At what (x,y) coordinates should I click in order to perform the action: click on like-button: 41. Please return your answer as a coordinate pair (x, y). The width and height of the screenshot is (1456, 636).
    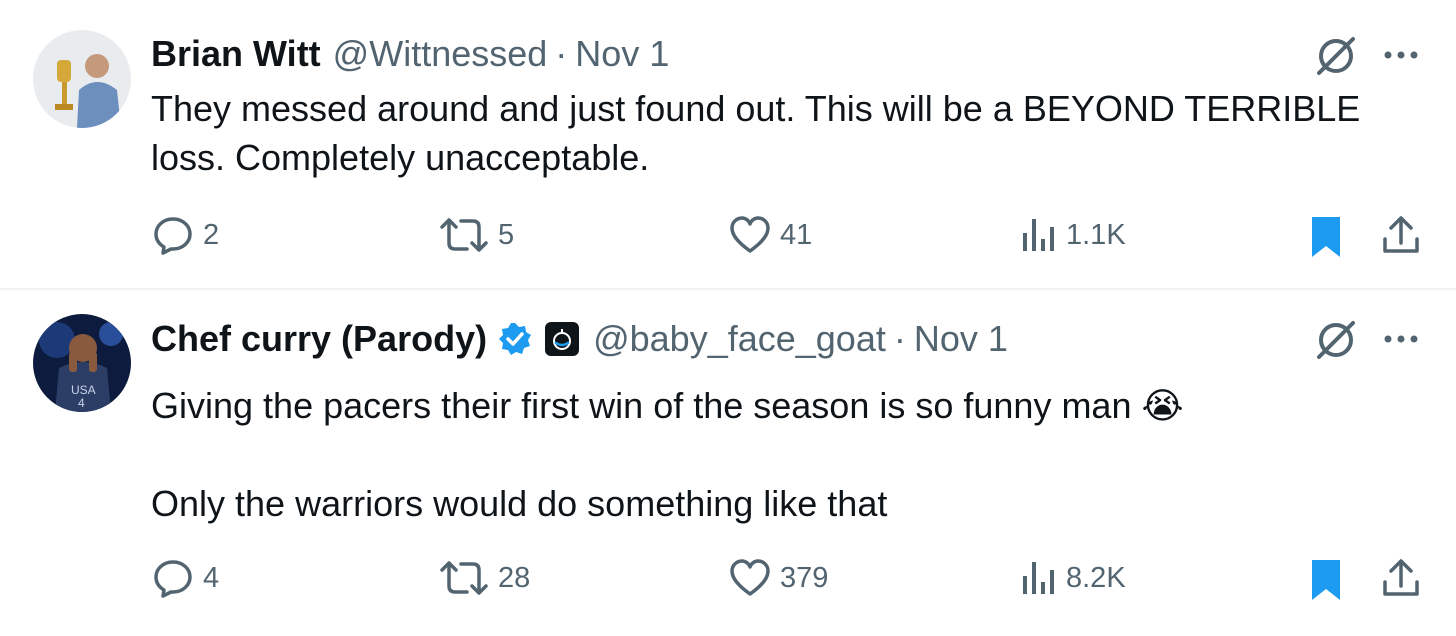
    Looking at the image, I should click on (770, 235).